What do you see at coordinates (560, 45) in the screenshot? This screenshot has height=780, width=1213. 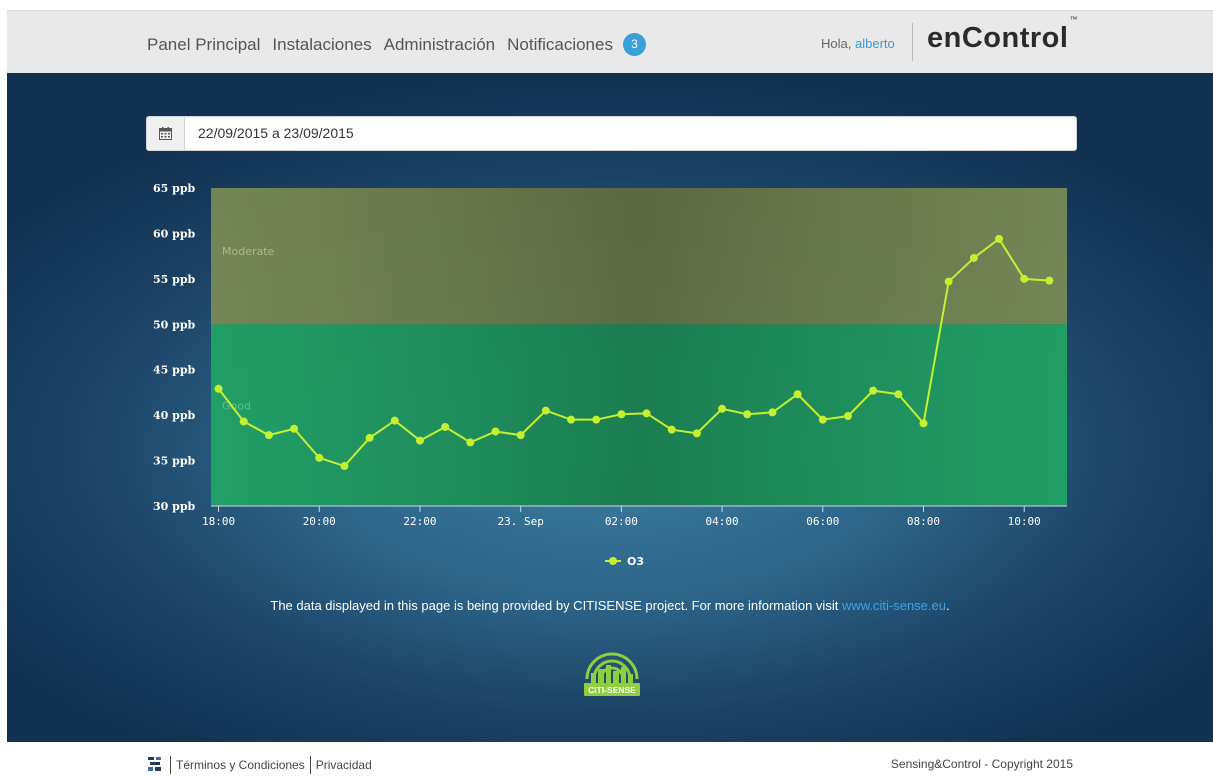 I see `nav-notificaciones: Notificaciones` at bounding box center [560, 45].